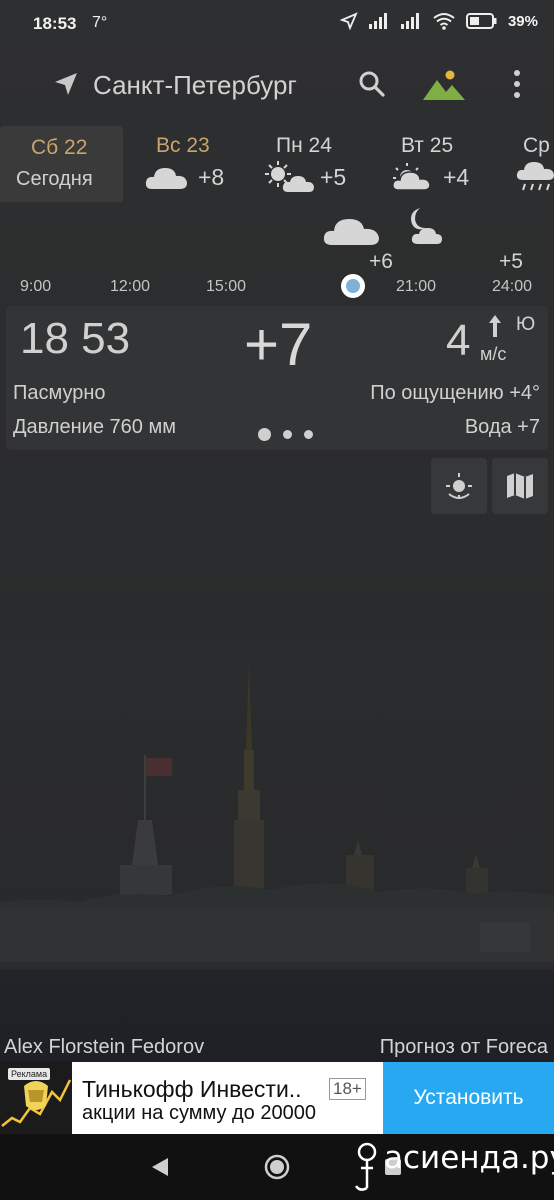 Image resolution: width=554 pixels, height=1200 pixels. What do you see at coordinates (536, 145) in the screenshot?
I see `day-name: Ср` at bounding box center [536, 145].